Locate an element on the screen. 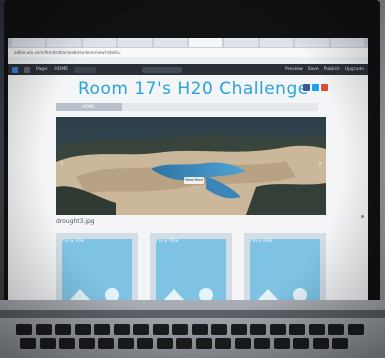  publish-button: Publish is located at coordinates (332, 69).